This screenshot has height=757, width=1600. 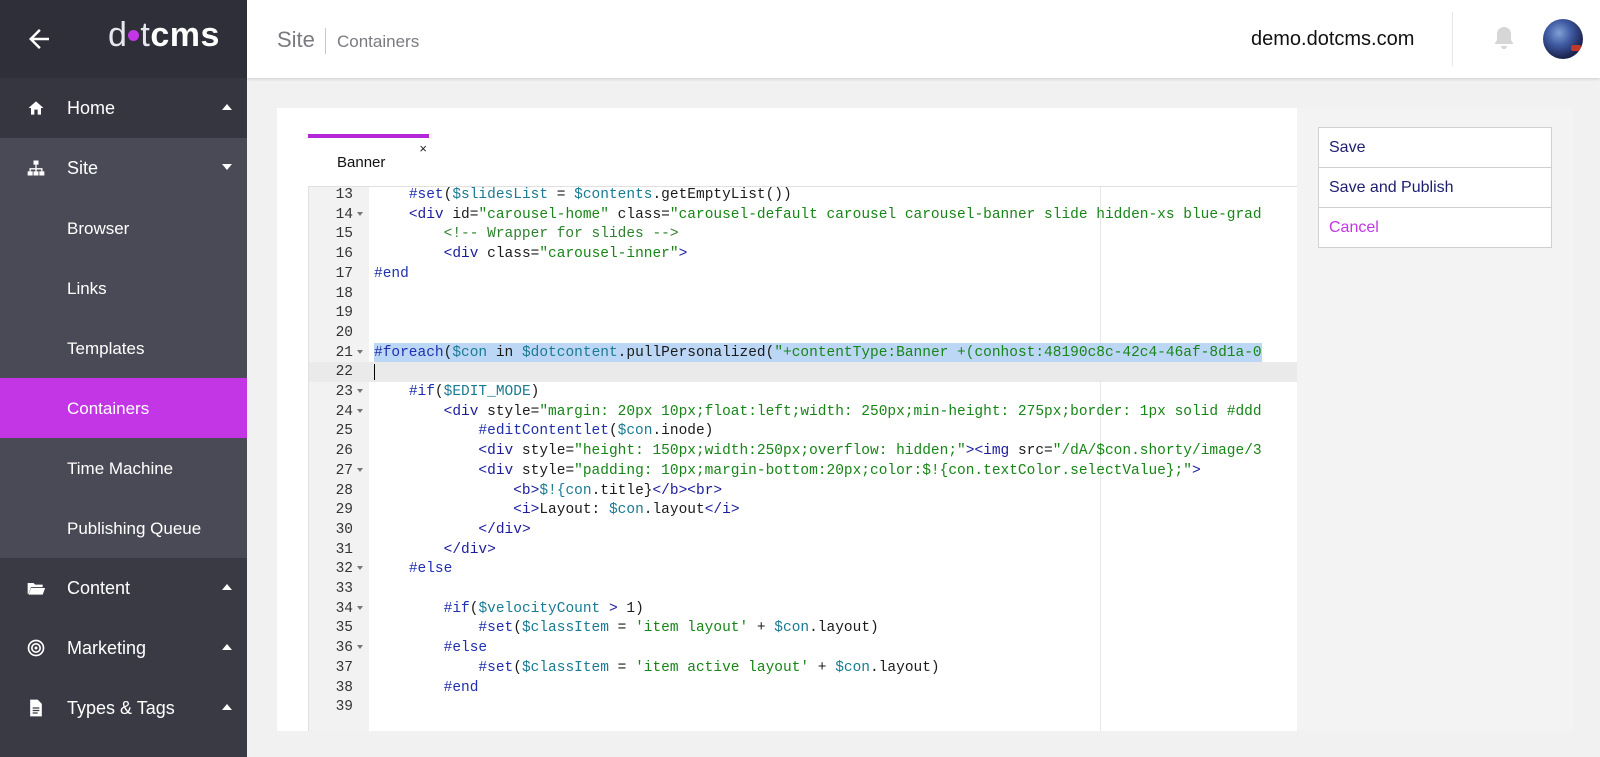 What do you see at coordinates (39, 39) in the screenshot?
I see `back-arrow-icon` at bounding box center [39, 39].